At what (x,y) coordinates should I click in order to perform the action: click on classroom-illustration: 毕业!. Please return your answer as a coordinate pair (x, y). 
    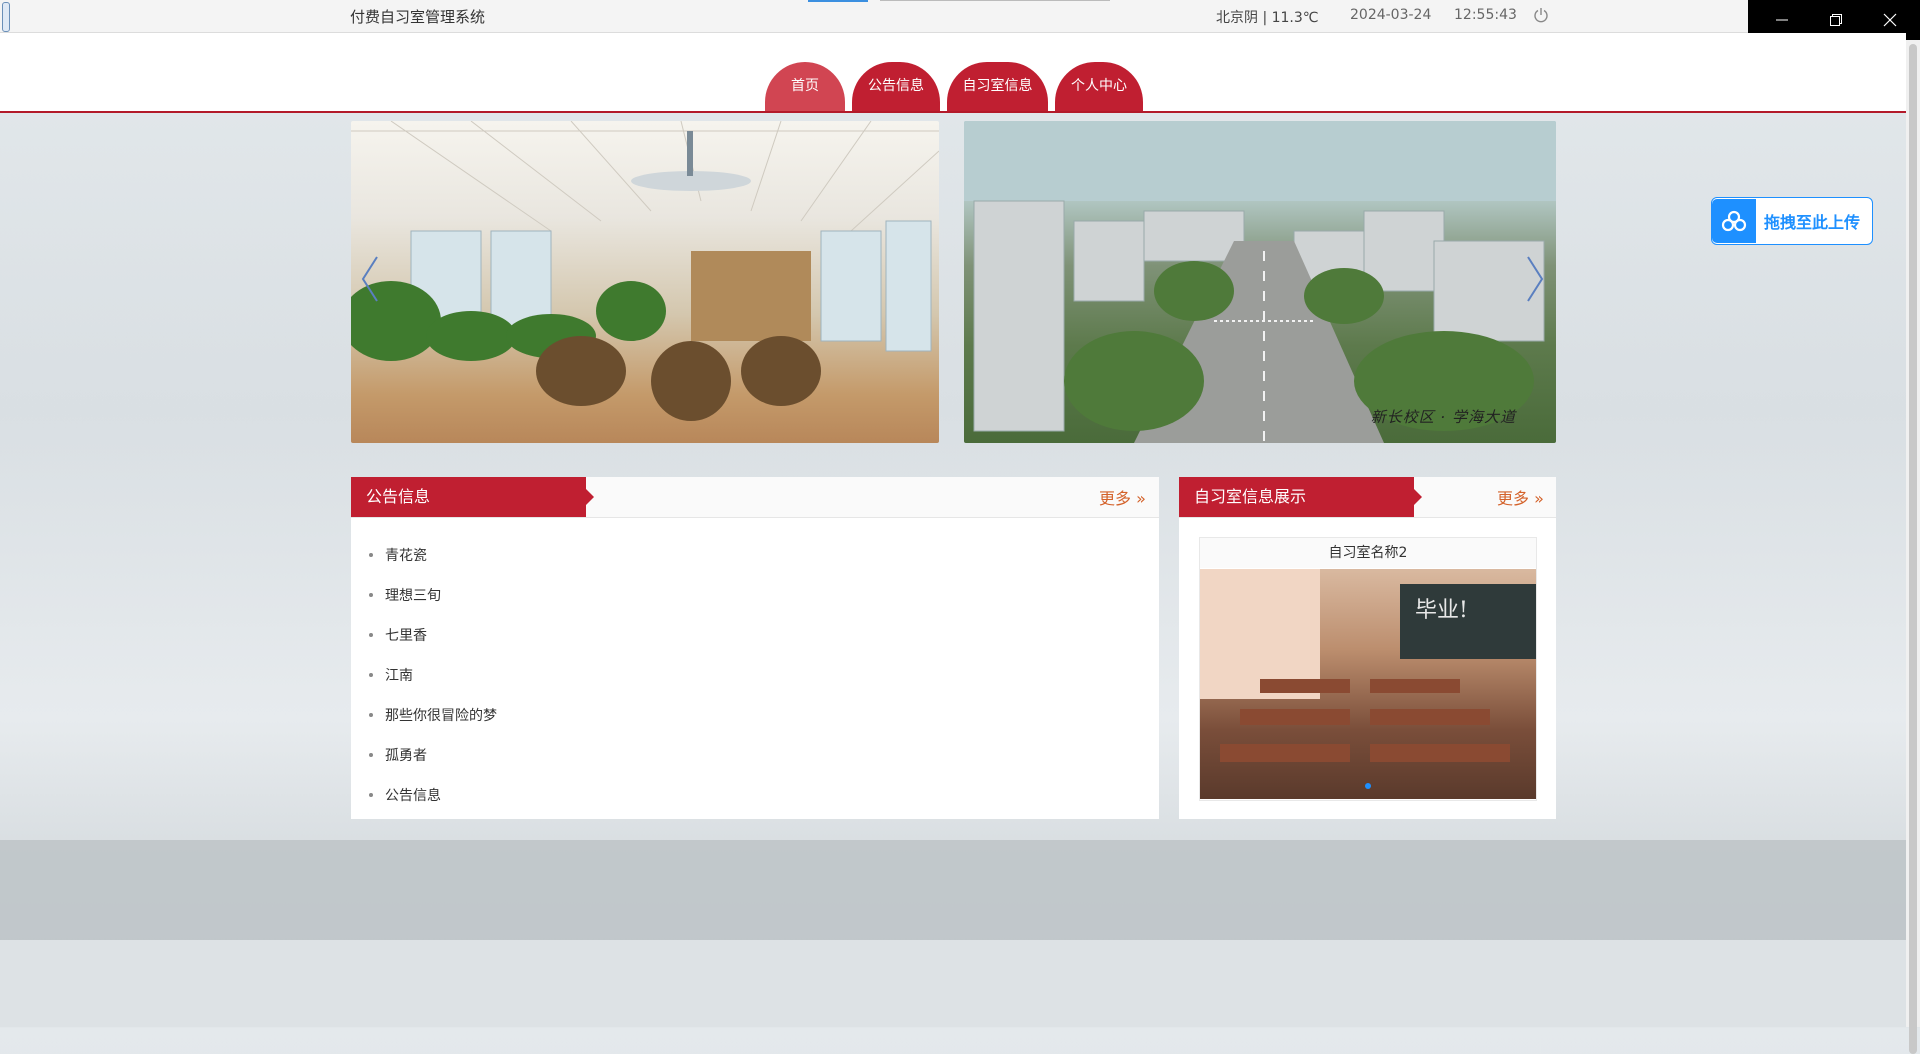
    Looking at the image, I should click on (1368, 679).